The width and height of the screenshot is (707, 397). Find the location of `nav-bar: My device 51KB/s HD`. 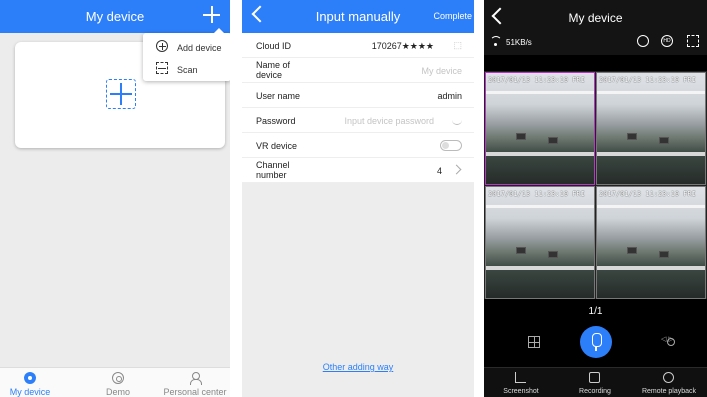

nav-bar: My device 51KB/s HD is located at coordinates (595, 27).